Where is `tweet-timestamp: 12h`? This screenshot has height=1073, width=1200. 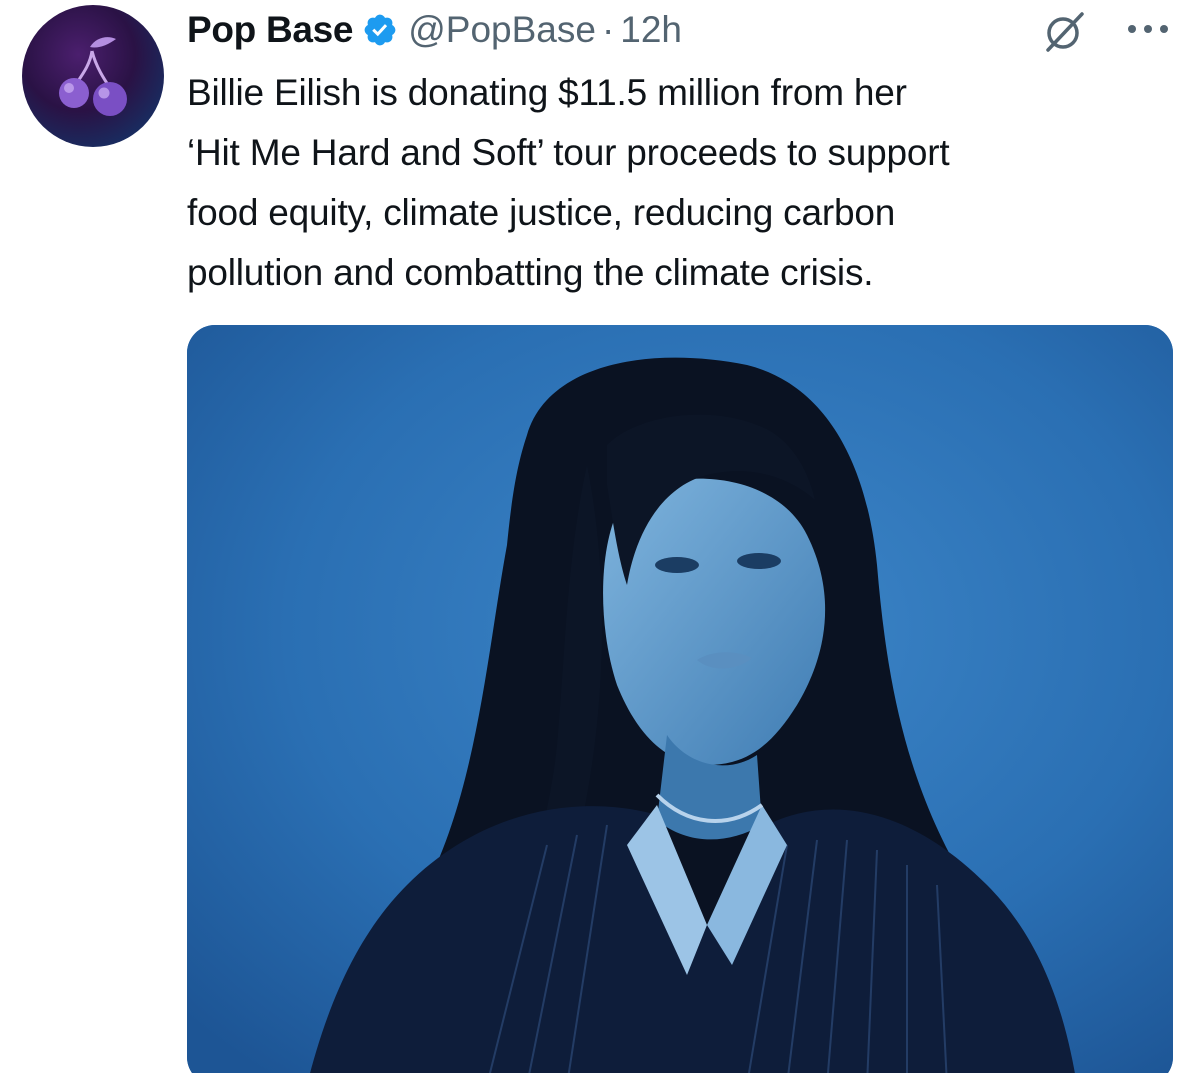
tweet-timestamp: 12h is located at coordinates (651, 30).